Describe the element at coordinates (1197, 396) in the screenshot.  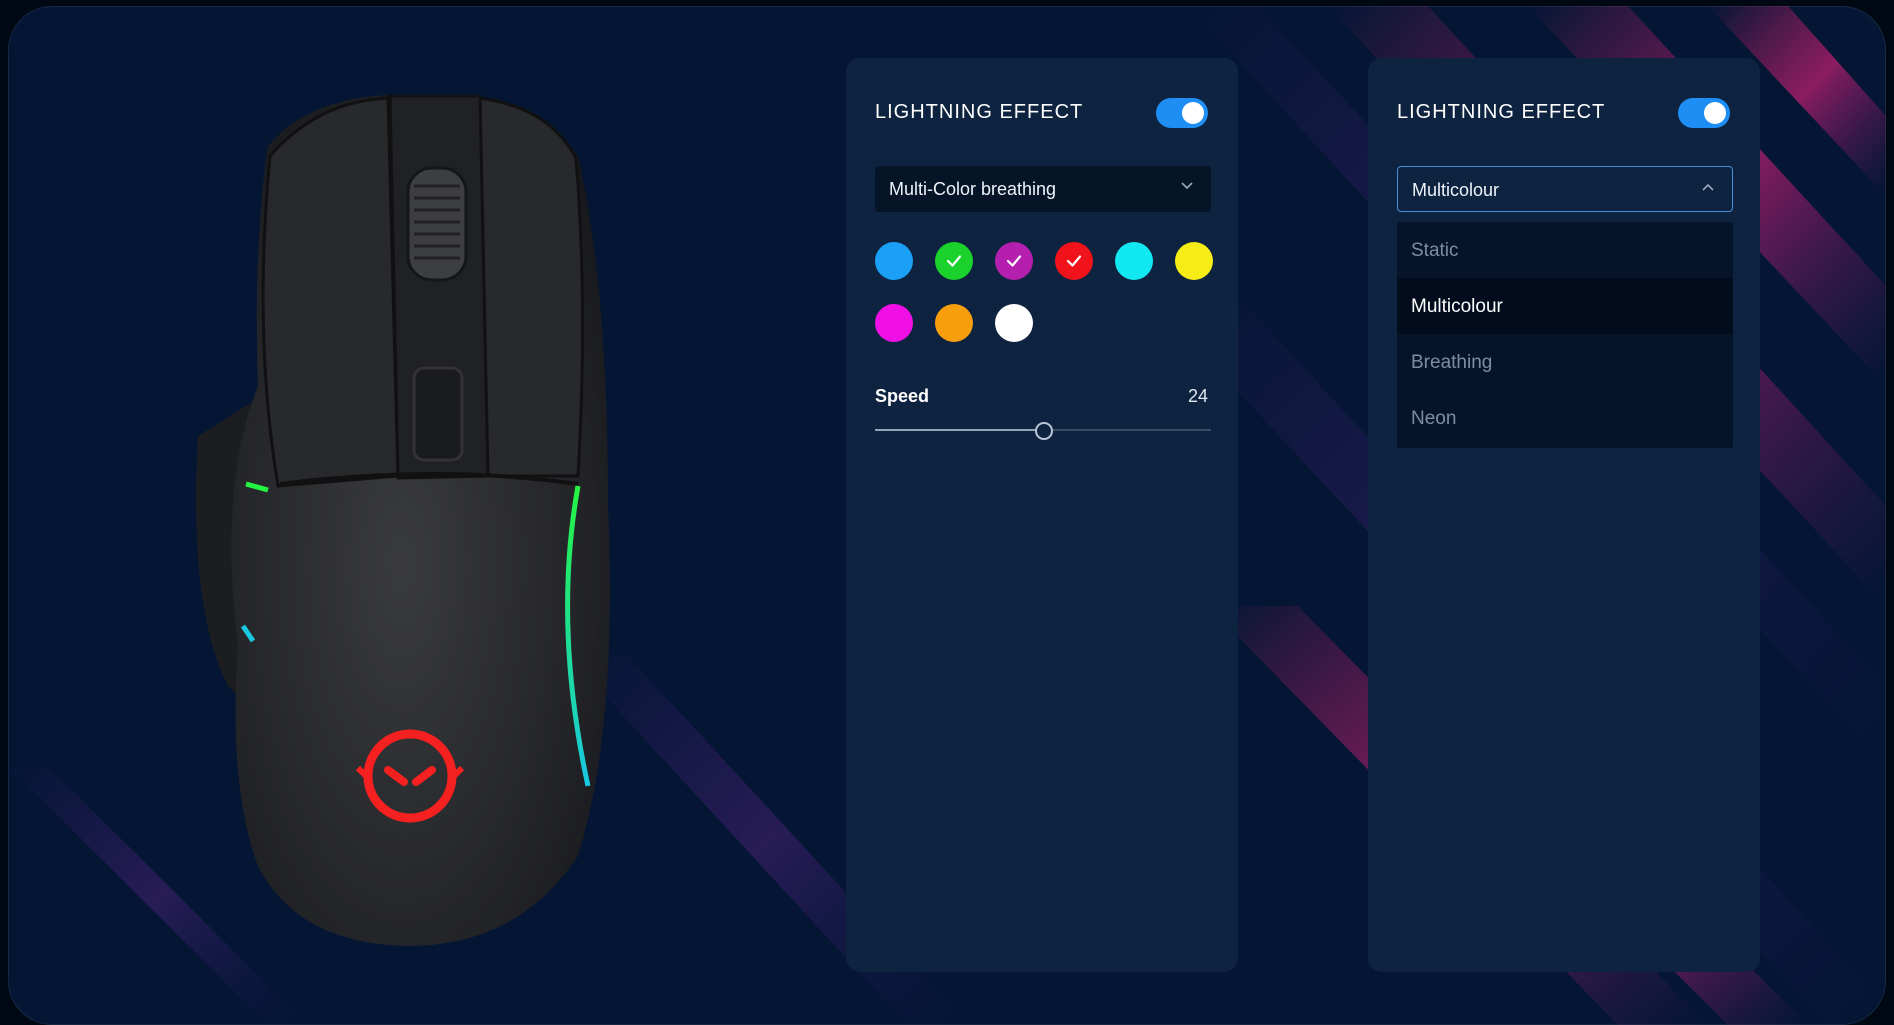
I see `speed-value: 24` at that location.